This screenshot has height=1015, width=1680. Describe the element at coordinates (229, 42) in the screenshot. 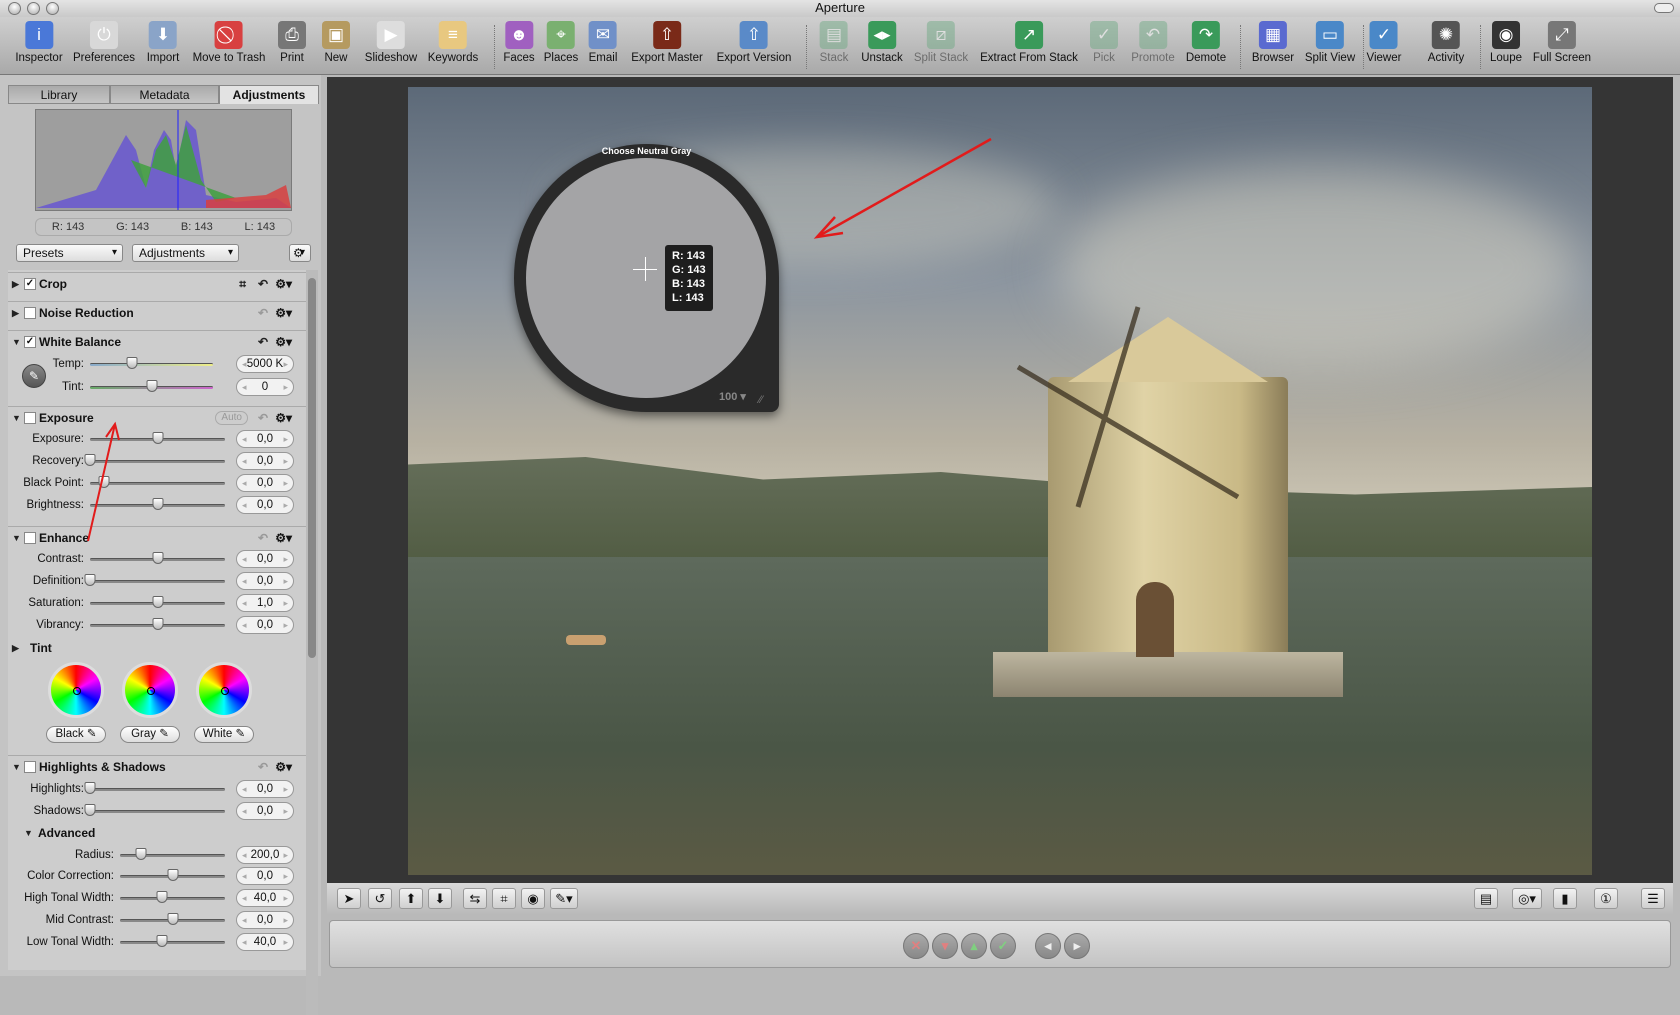

I see `toolbar-move-to-trash-button: ⃠ Move to Trash` at that location.